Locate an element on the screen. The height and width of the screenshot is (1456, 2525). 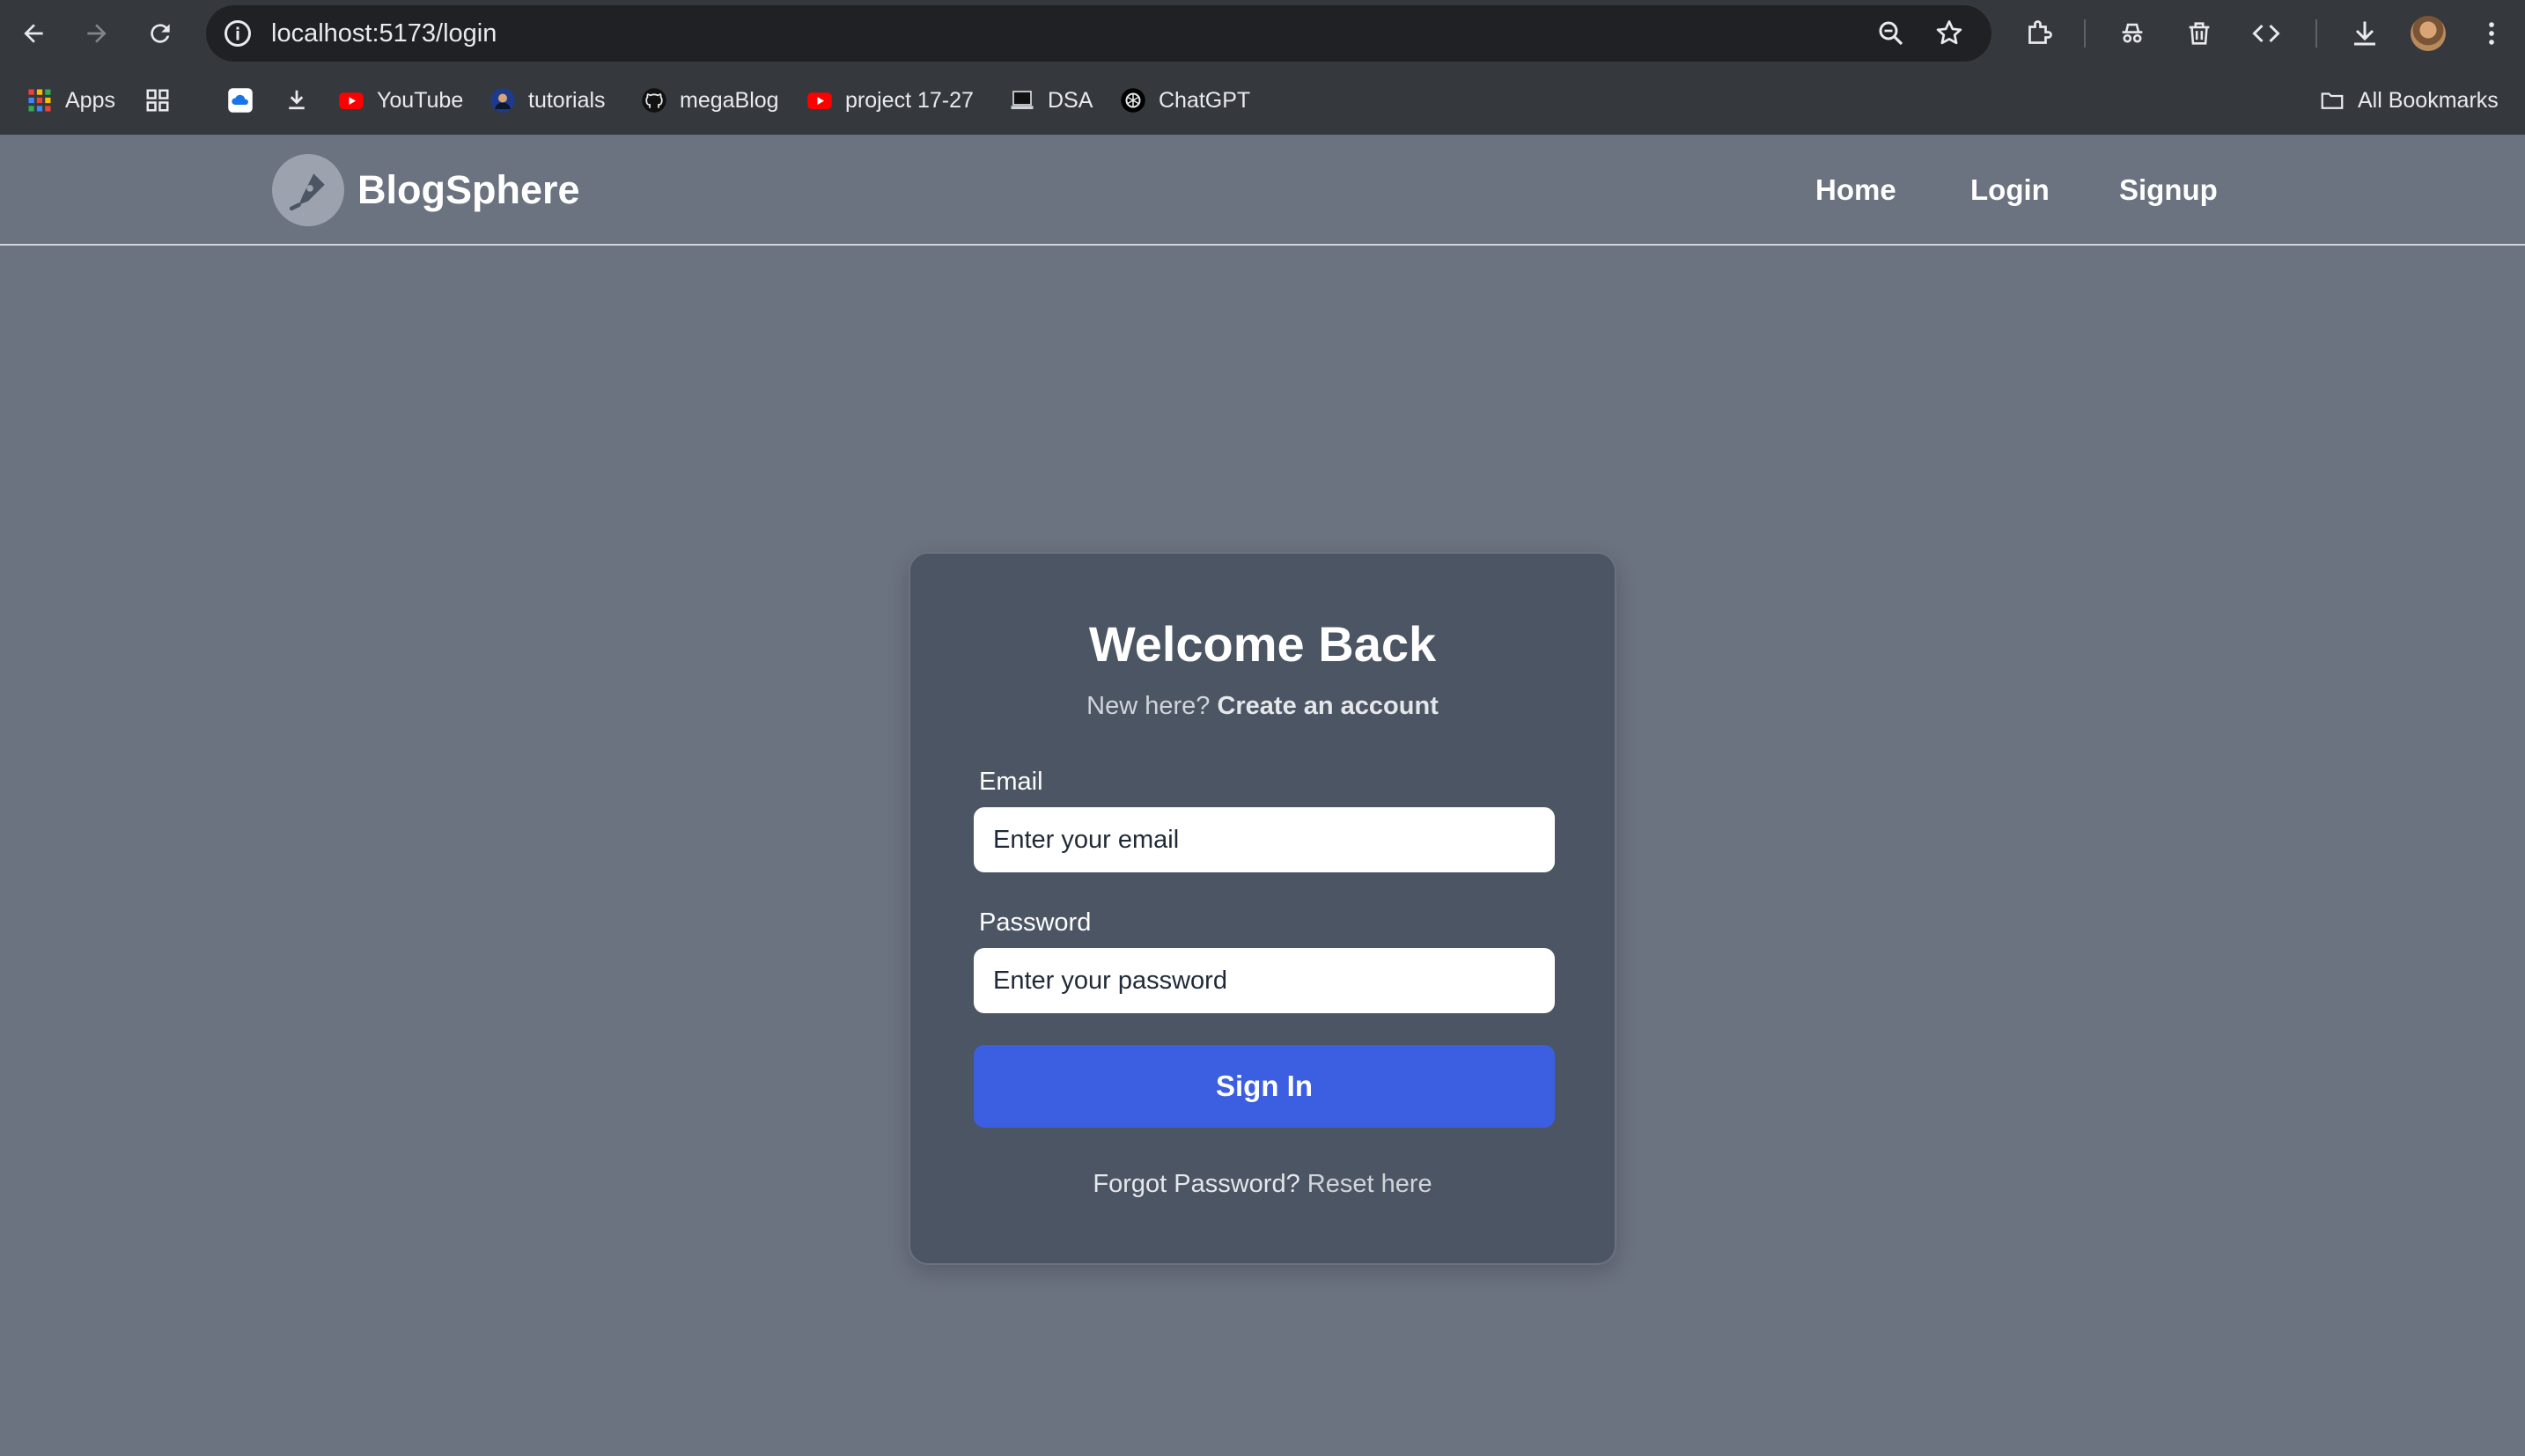
kebab-menu-icon is located at coordinates (2491, 33).